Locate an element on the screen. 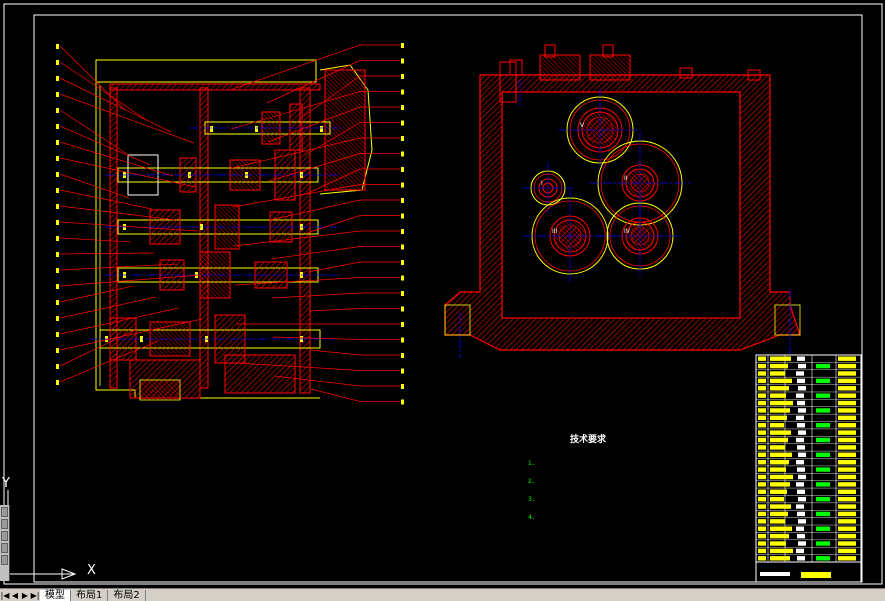 The height and width of the screenshot is (601, 885). parts-list is located at coordinates (808, 468).